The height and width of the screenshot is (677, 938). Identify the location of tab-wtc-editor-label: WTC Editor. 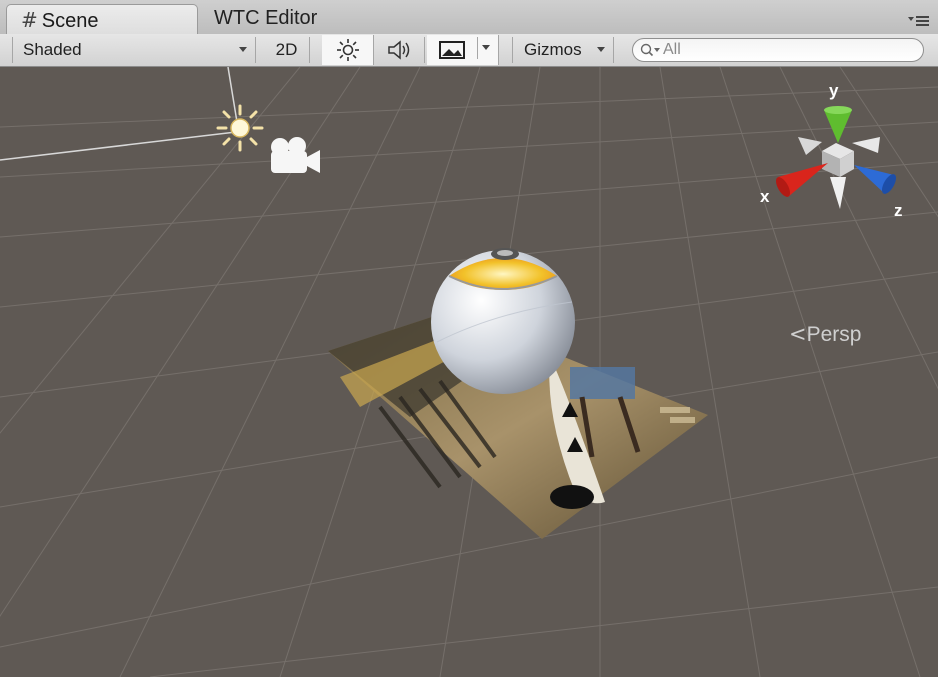
(266, 18).